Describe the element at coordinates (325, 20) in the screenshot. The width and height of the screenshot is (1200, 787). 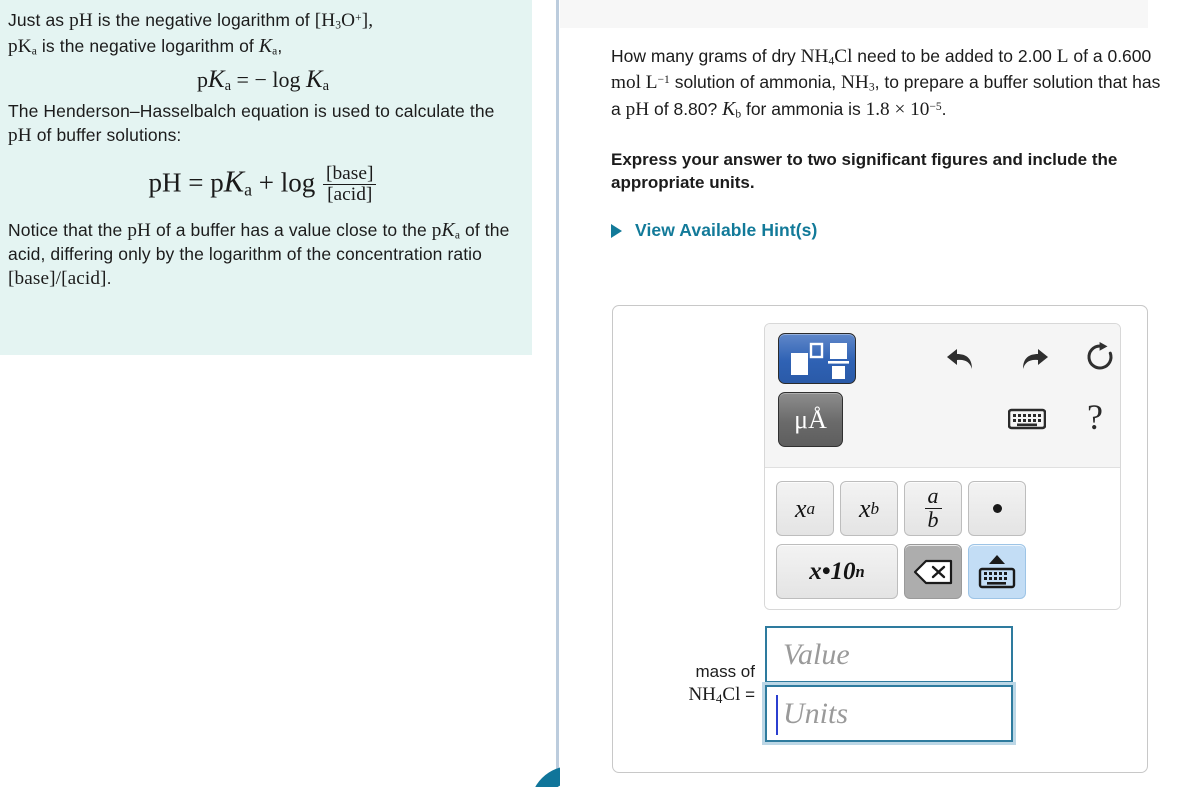
I see `hydronium-bracket-open: [H` at that location.